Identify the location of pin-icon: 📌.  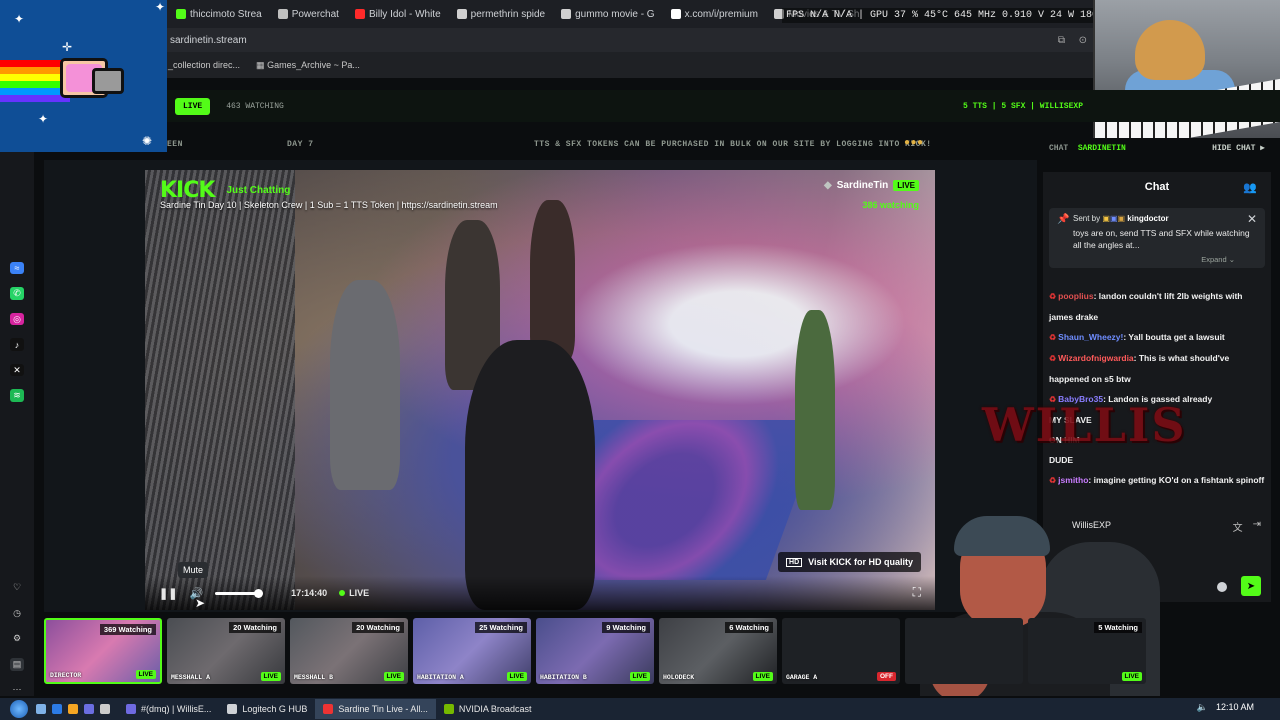
(1063, 219).